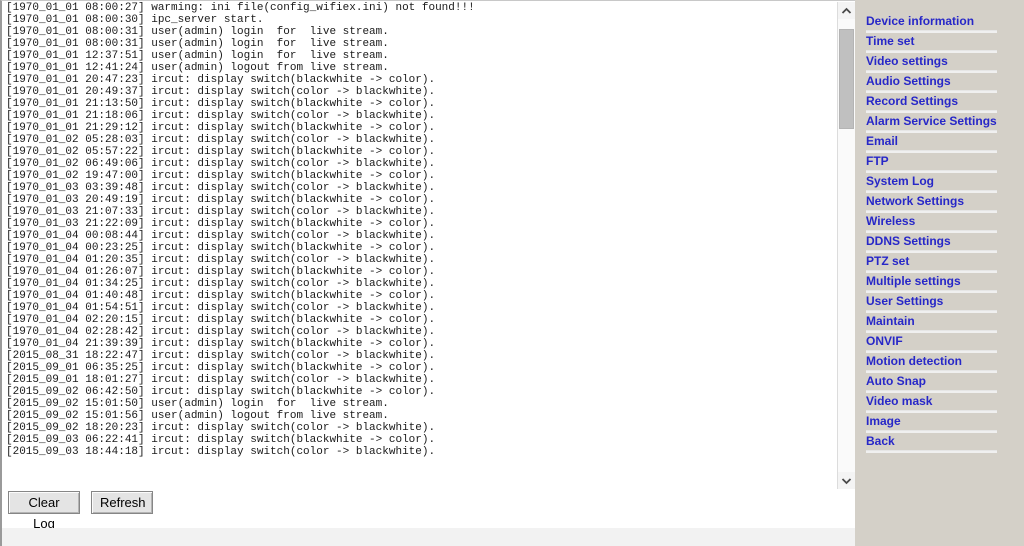  I want to click on sidebar-item-audio-settings: Audio Settings, so click(939, 84).